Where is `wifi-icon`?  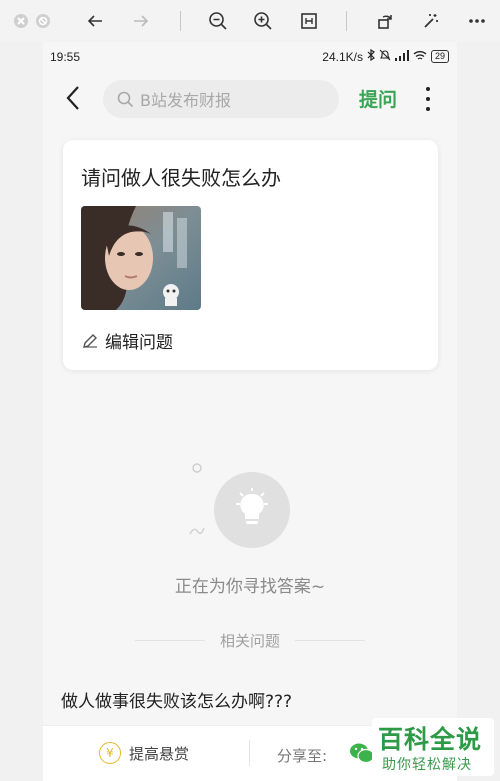
wifi-icon is located at coordinates (420, 57).